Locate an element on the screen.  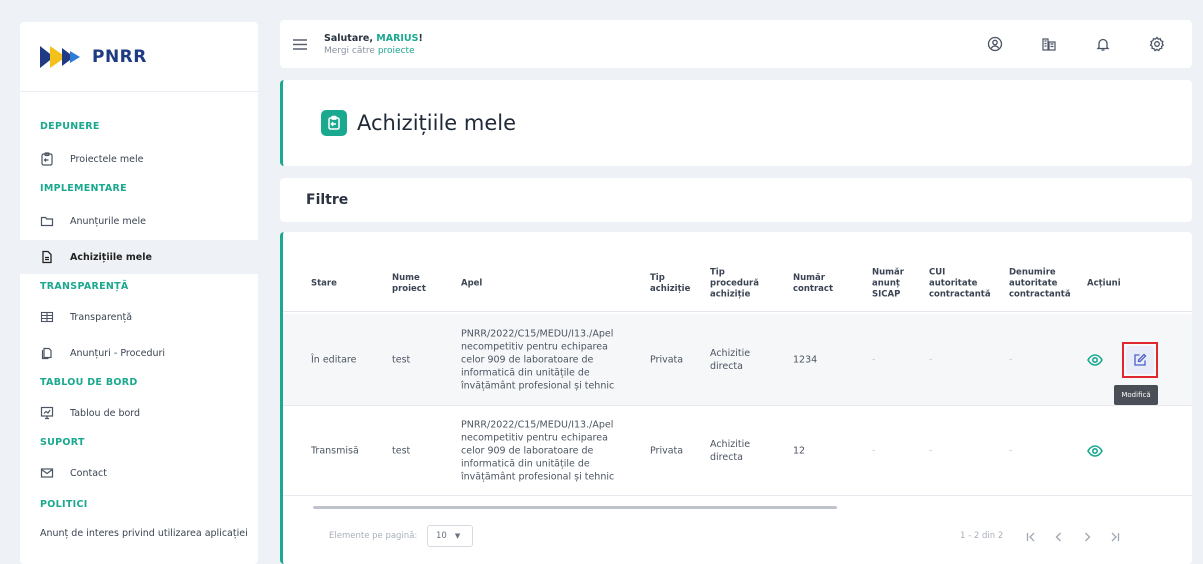
user-circle-icon is located at coordinates (995, 44).